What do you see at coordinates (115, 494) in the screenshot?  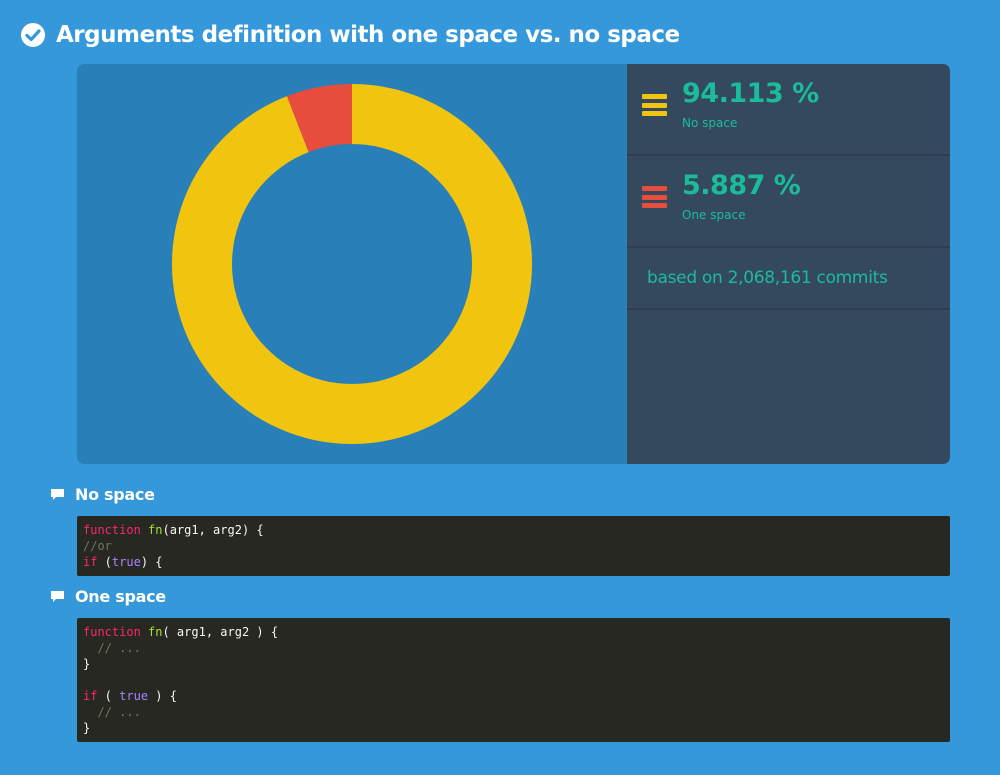 I see `section-heading-label: No space` at bounding box center [115, 494].